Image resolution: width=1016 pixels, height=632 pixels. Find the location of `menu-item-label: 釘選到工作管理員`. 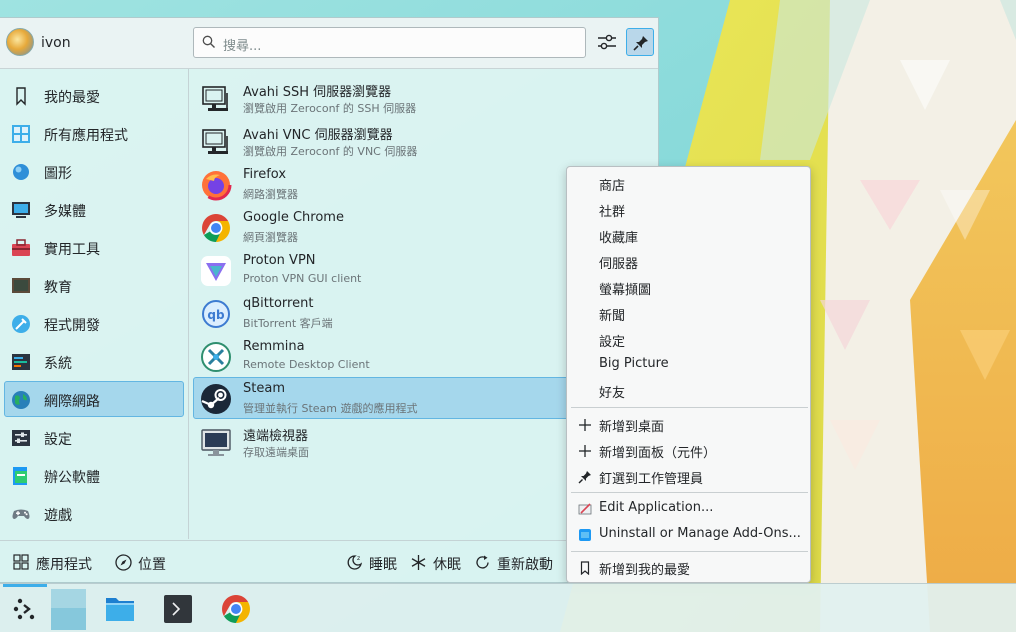

menu-item-label: 釘選到工作管理員 is located at coordinates (651, 479).